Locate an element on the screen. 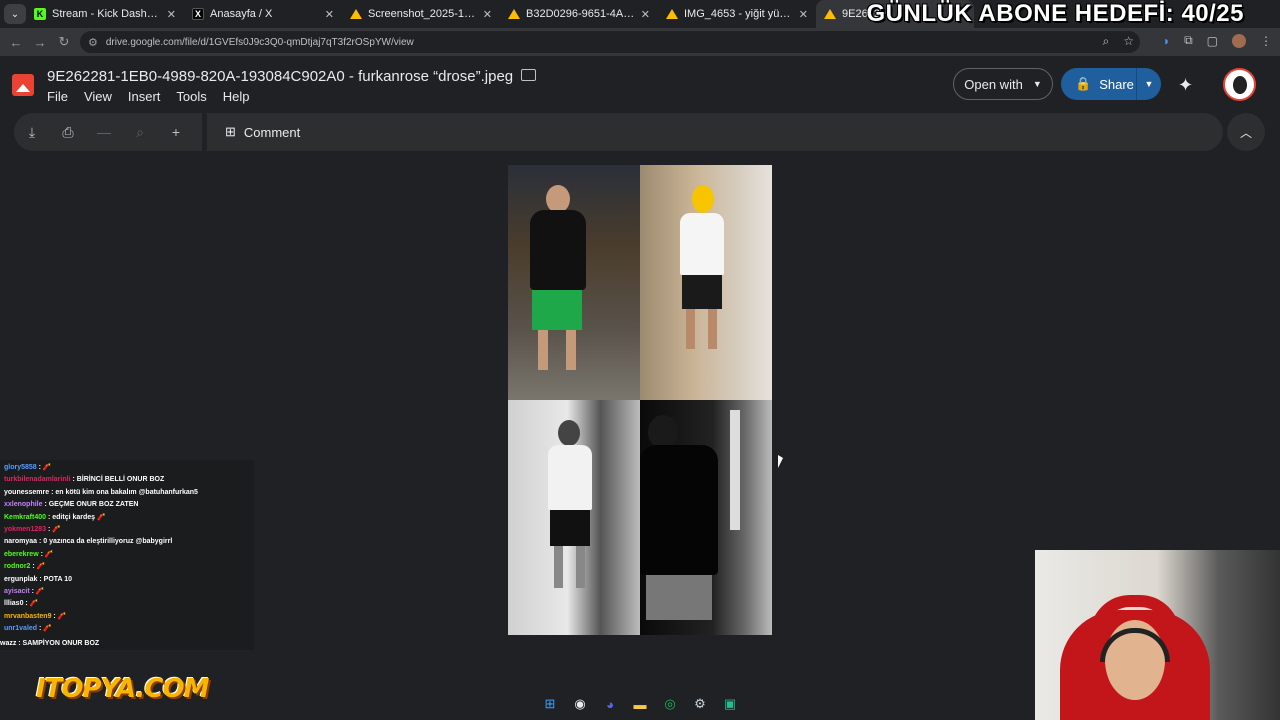  chat-username: eberekrew is located at coordinates (21, 554).